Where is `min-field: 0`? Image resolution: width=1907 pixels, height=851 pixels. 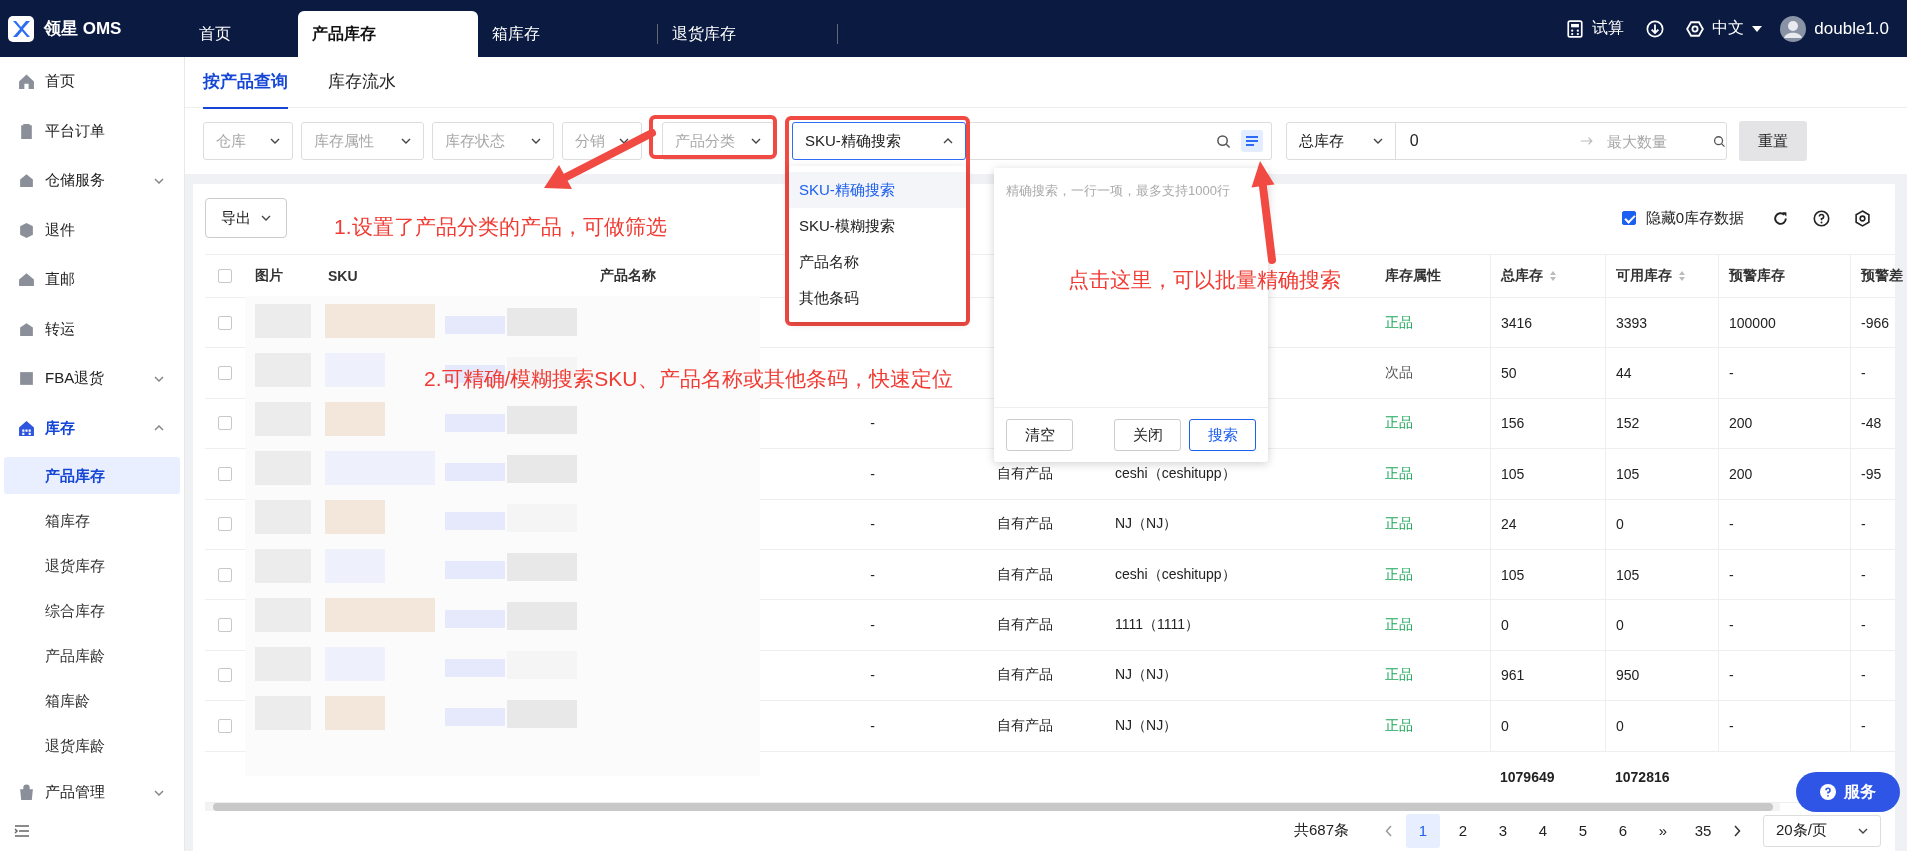
min-field: 0 is located at coordinates (1478, 141).